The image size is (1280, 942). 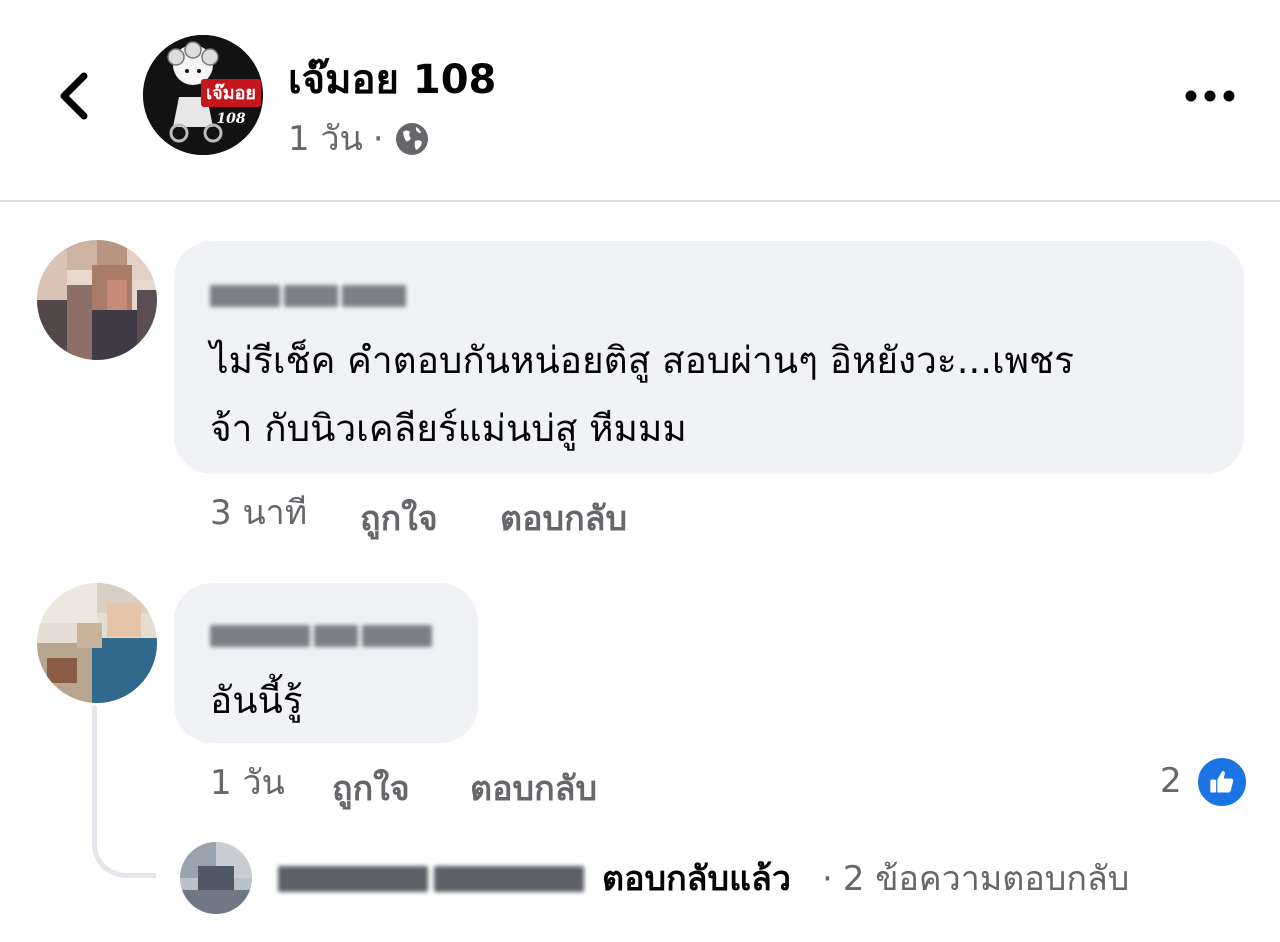 What do you see at coordinates (412, 139) in the screenshot?
I see `globe-icon` at bounding box center [412, 139].